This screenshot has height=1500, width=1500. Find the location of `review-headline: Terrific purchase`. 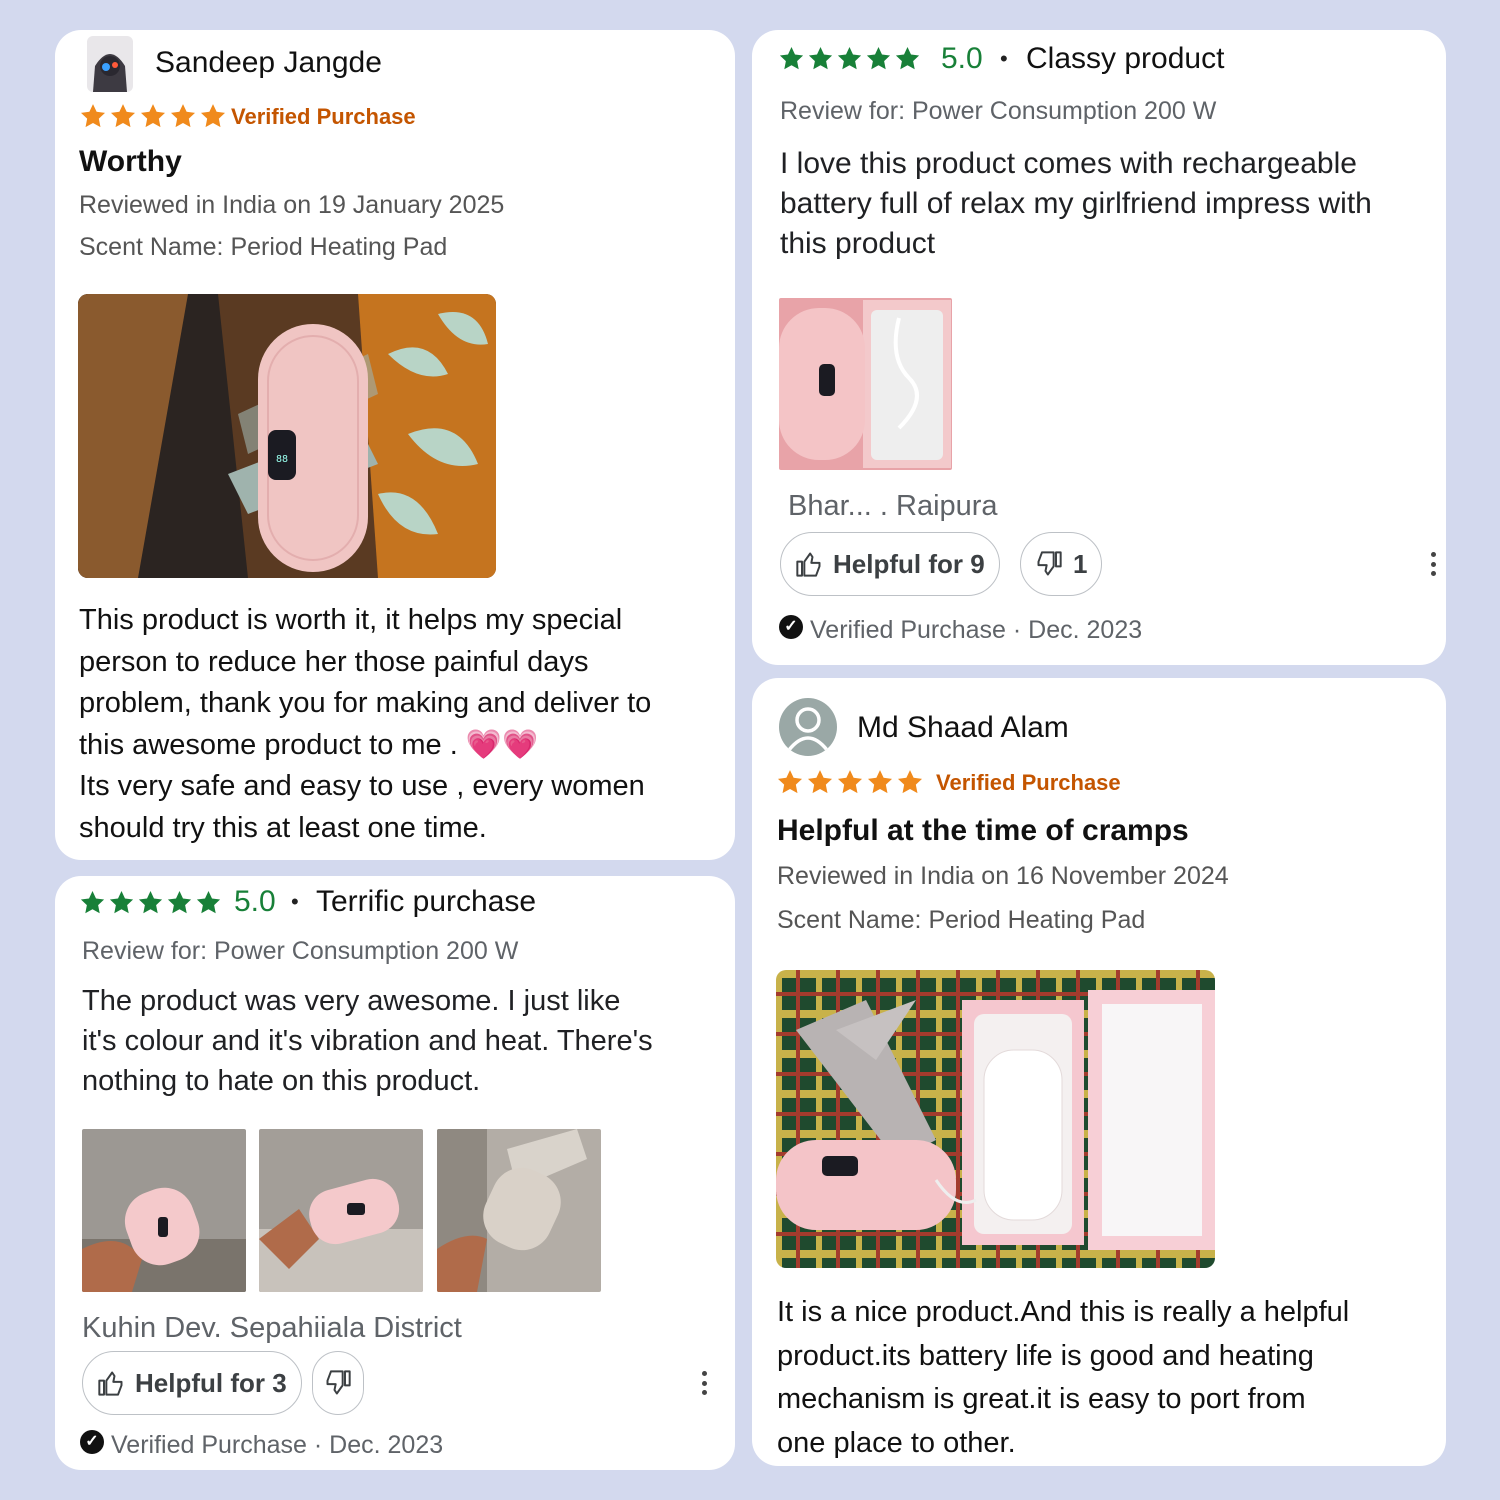

review-headline: Terrific purchase is located at coordinates (426, 901).